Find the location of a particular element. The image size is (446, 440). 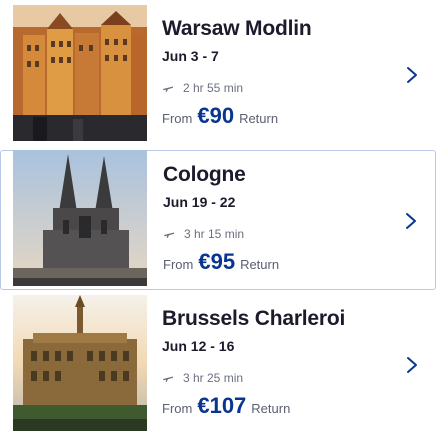

price-line: From €95 Return is located at coordinates (221, 262).